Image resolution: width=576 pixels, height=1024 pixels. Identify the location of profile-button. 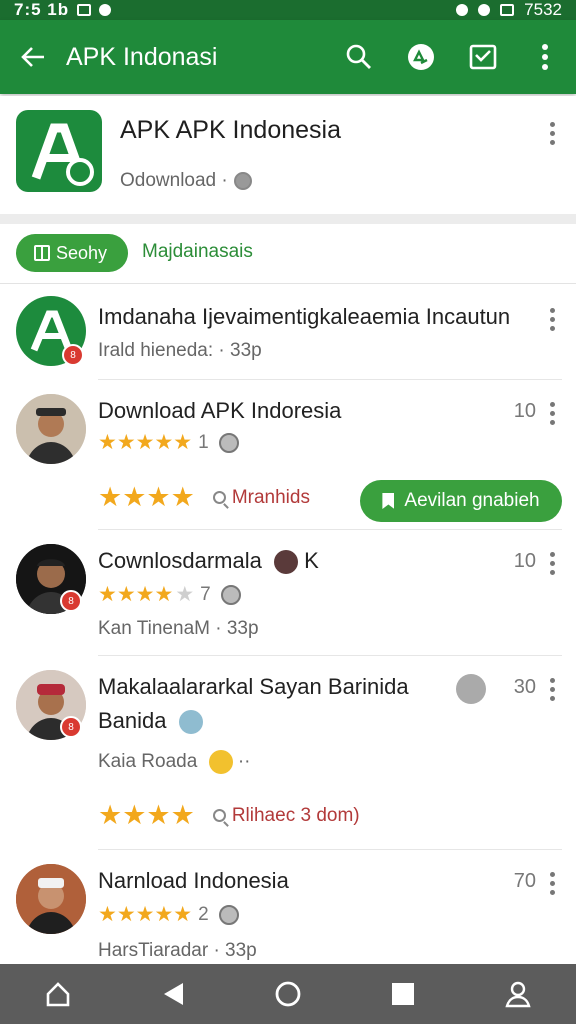
(518, 994).